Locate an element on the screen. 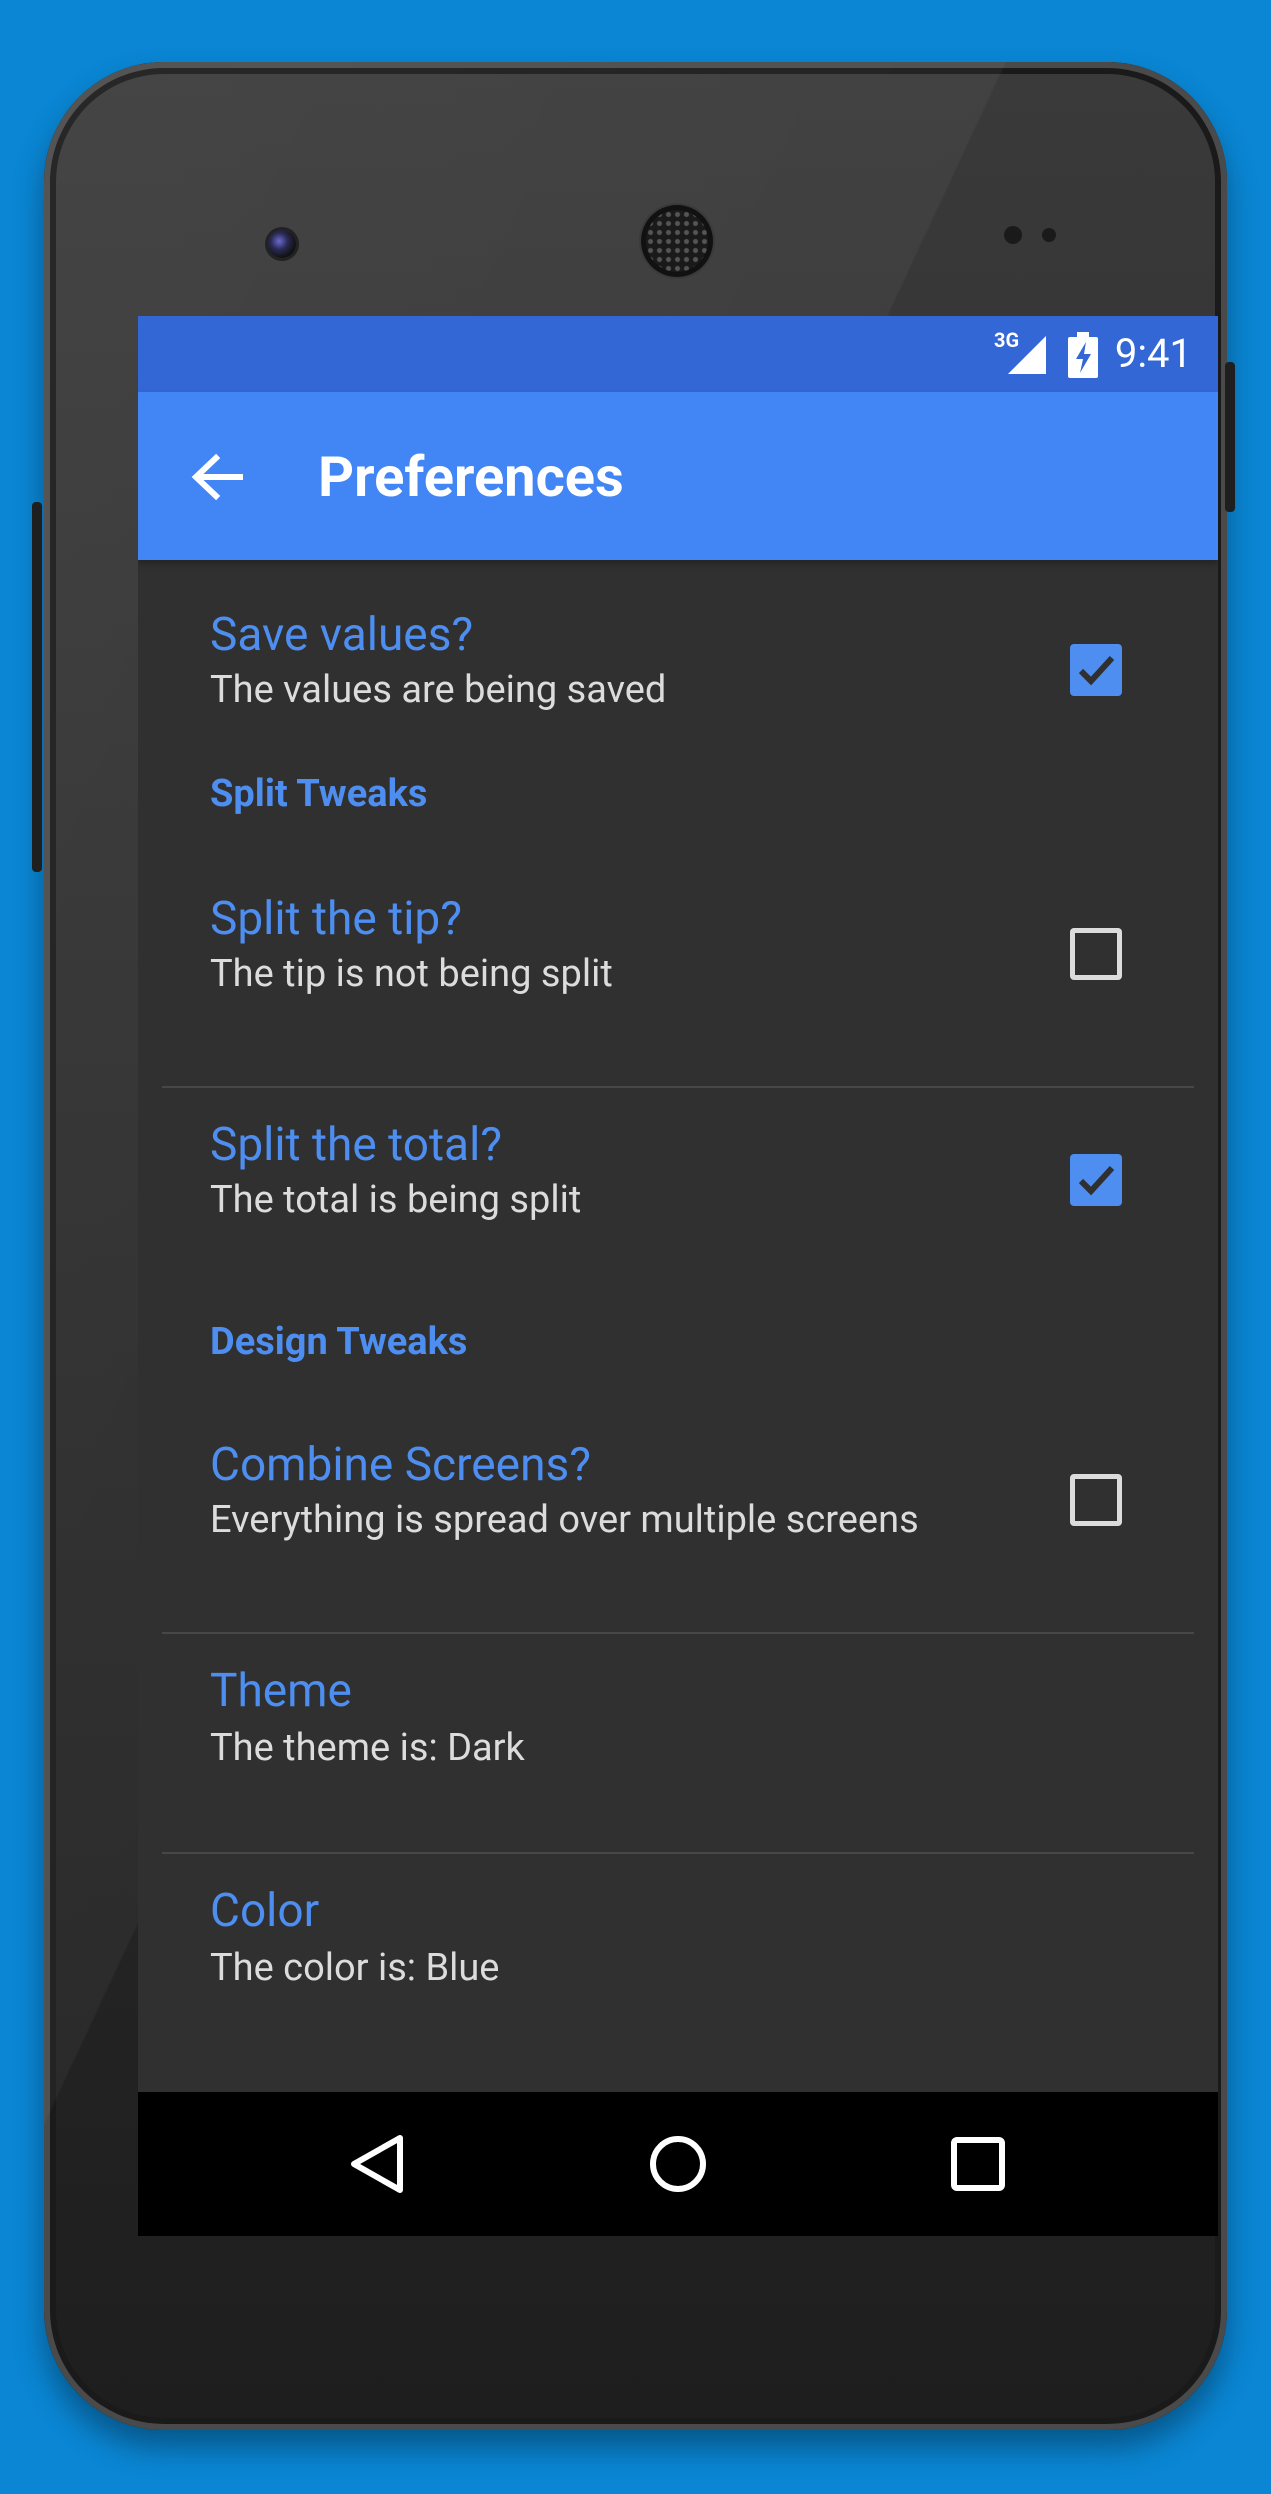 This screenshot has width=1271, height=2494. status-bar: 3G 9:41 is located at coordinates (678, 354).